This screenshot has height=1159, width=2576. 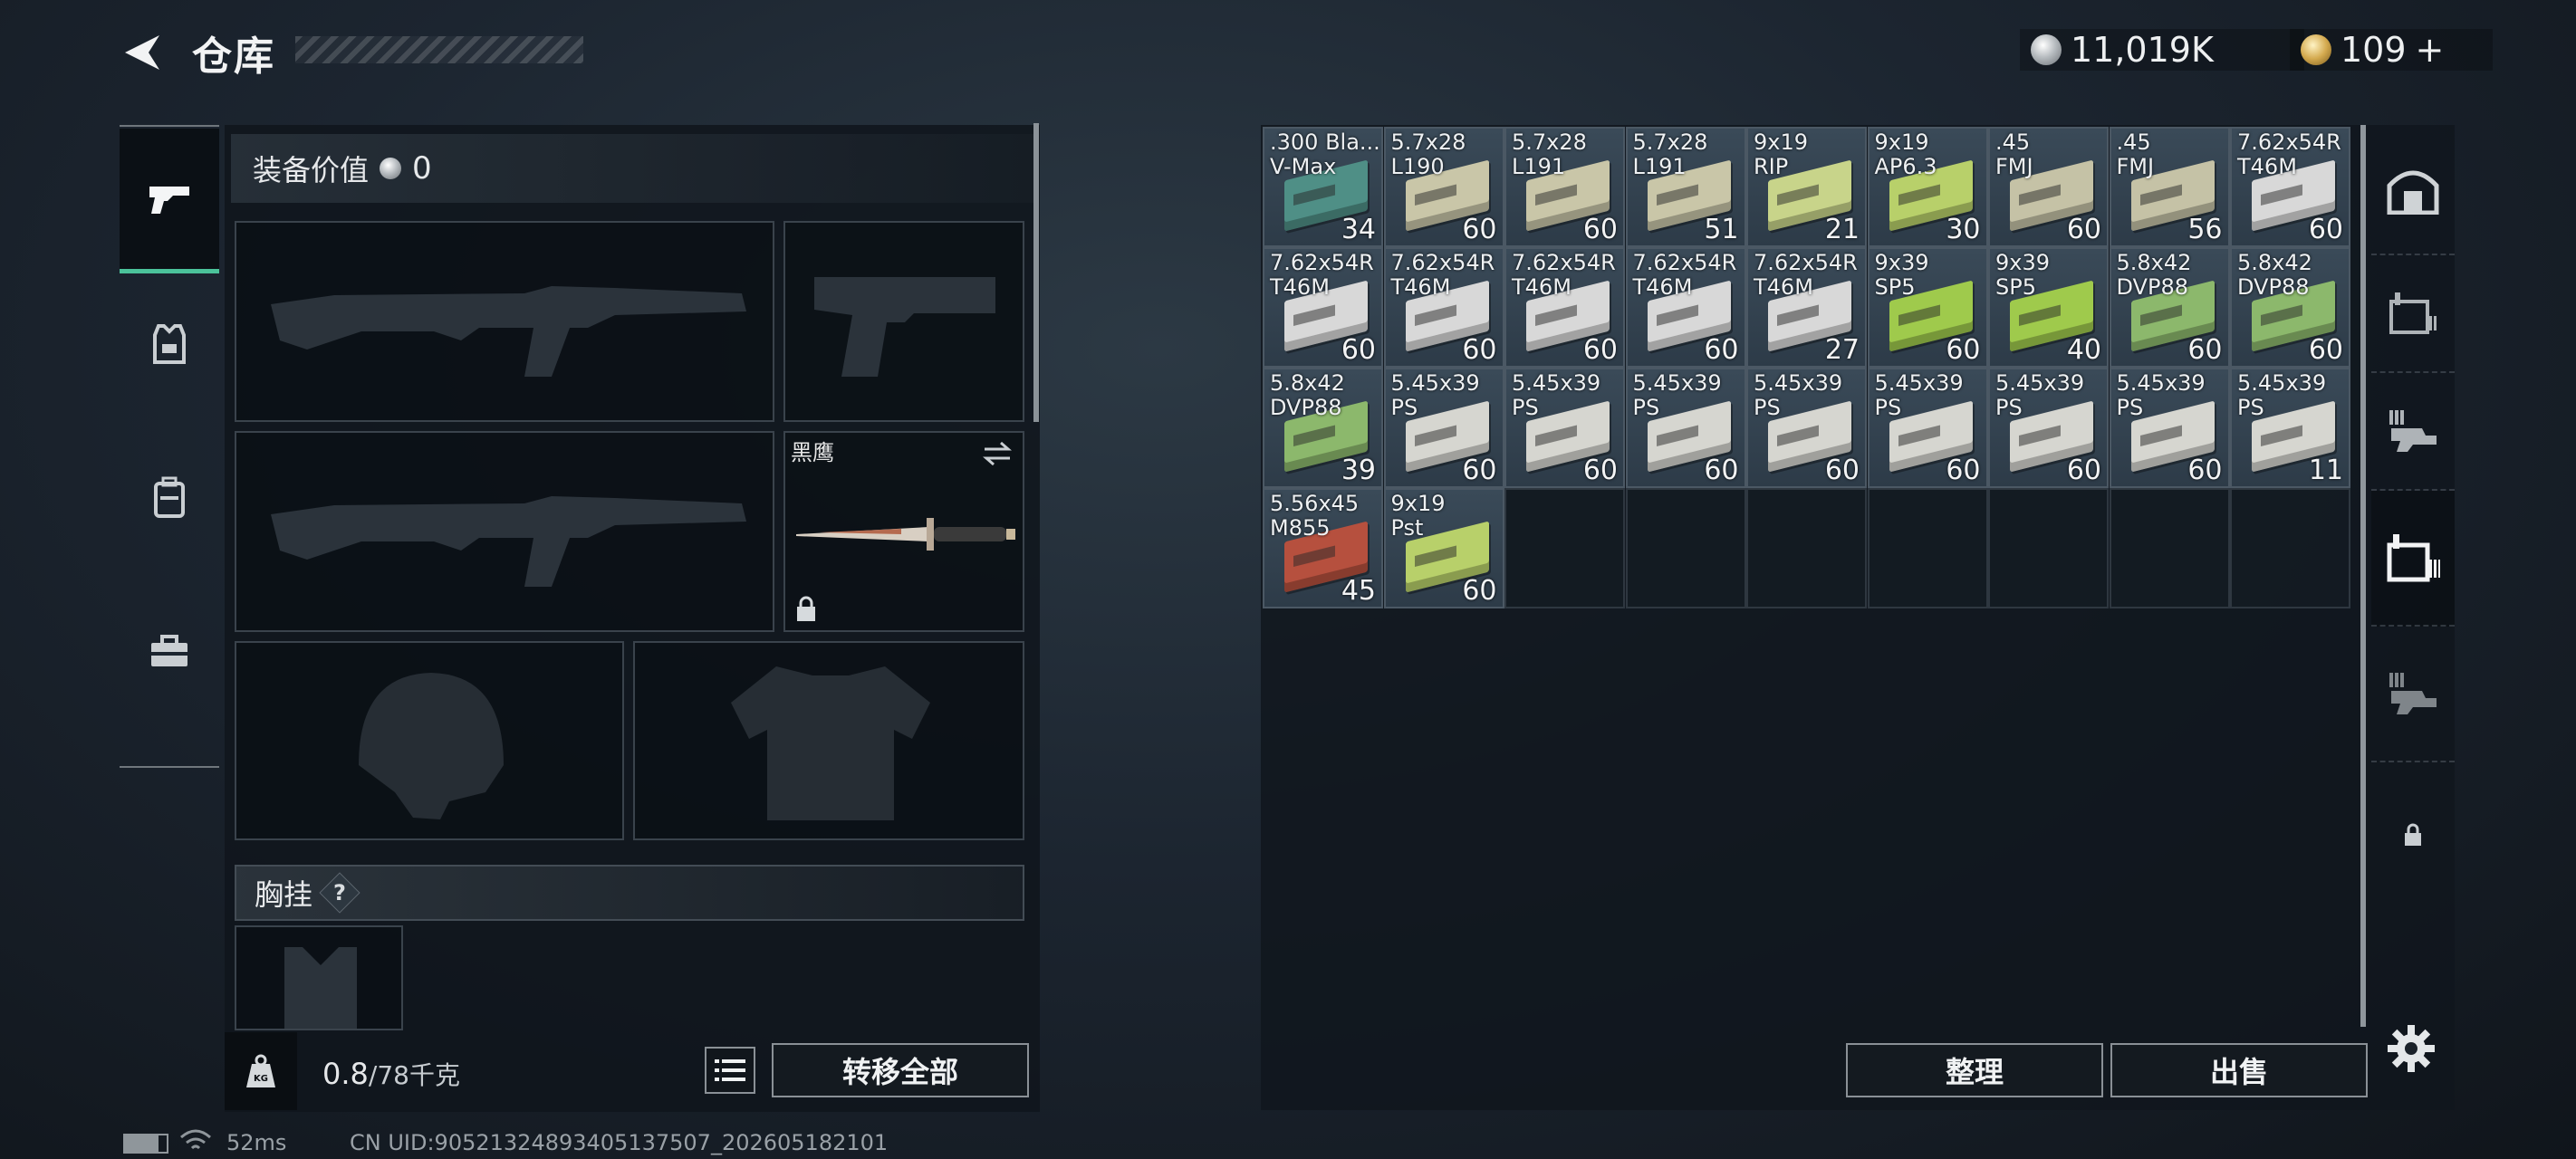 I want to click on list-view-button, so click(x=730, y=1070).